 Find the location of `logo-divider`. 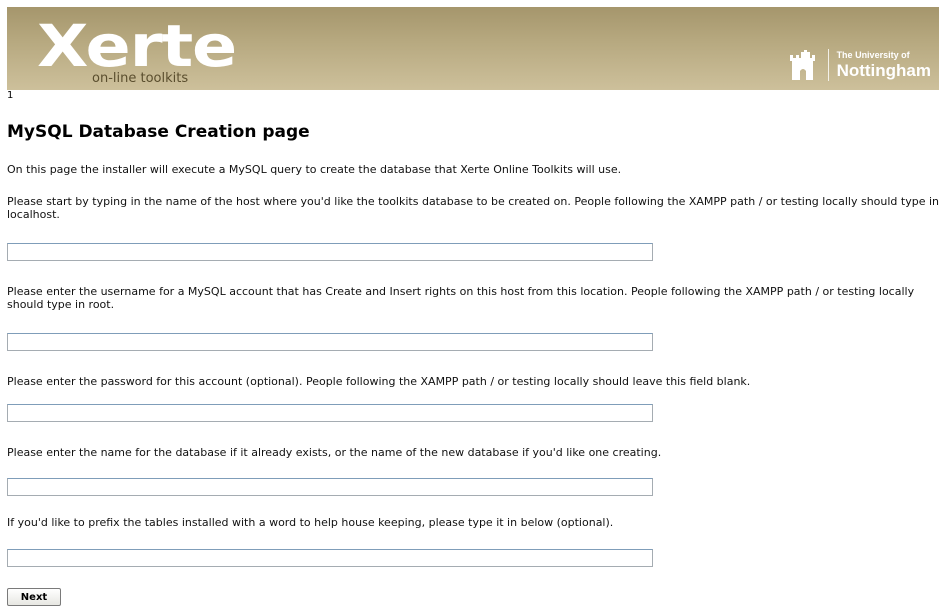

logo-divider is located at coordinates (828, 65).